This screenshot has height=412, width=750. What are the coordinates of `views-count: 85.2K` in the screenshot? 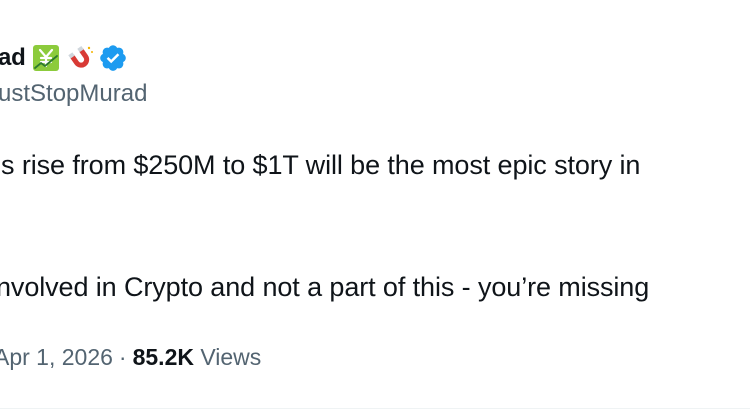 It's located at (163, 357).